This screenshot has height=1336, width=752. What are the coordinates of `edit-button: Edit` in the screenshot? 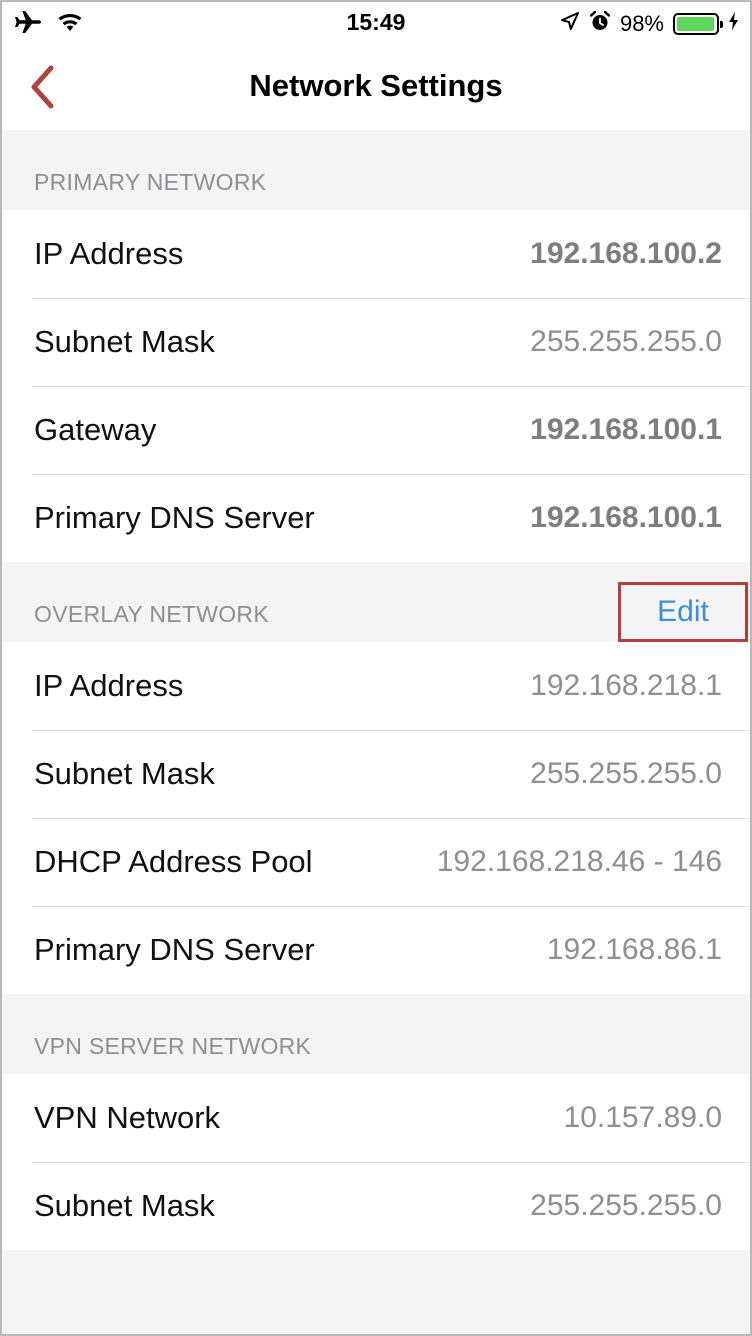 It's located at (683, 612).